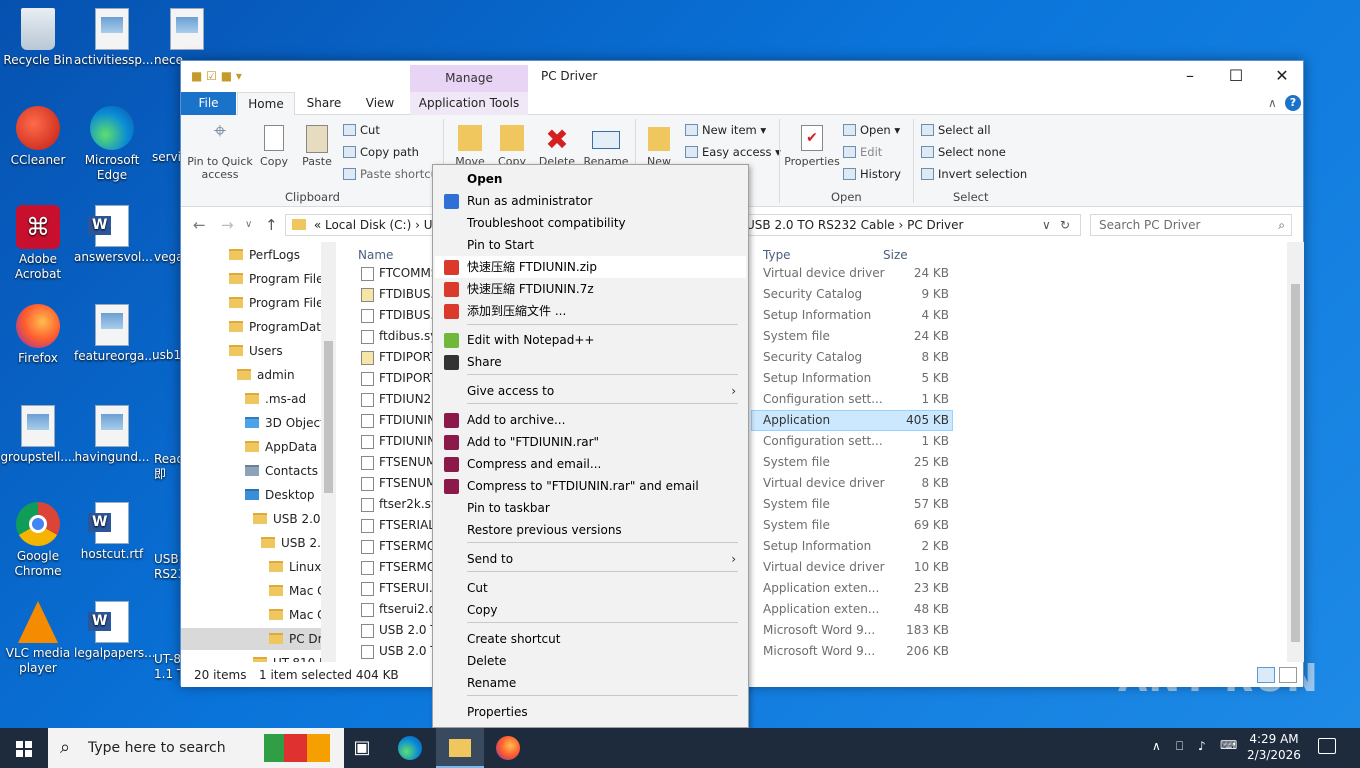 Image resolution: width=1360 pixels, height=768 pixels. I want to click on tab-home: Home, so click(266, 104).